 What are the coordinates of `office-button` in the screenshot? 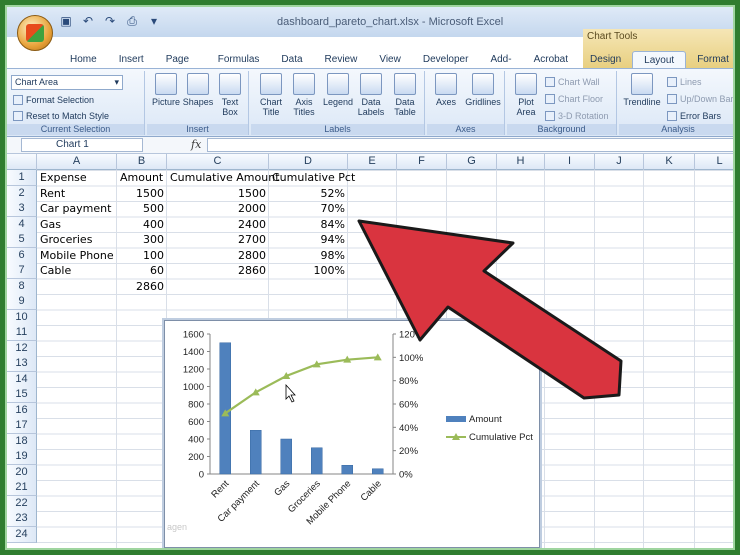 It's located at (35, 33).